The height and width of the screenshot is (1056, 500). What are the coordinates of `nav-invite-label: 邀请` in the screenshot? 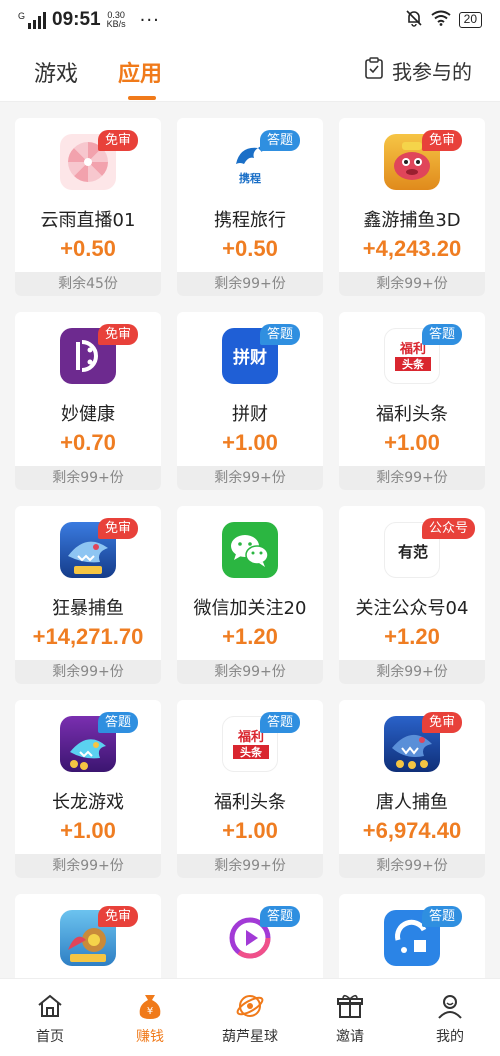 It's located at (350, 1037).